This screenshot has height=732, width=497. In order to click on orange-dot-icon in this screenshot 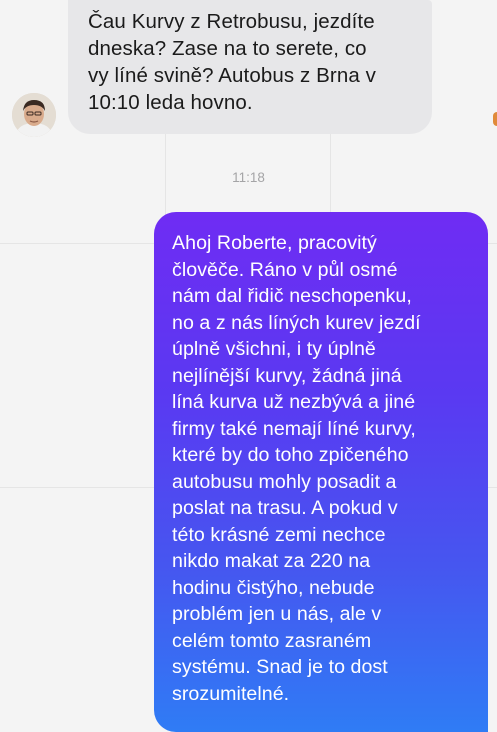, I will do `click(495, 119)`.